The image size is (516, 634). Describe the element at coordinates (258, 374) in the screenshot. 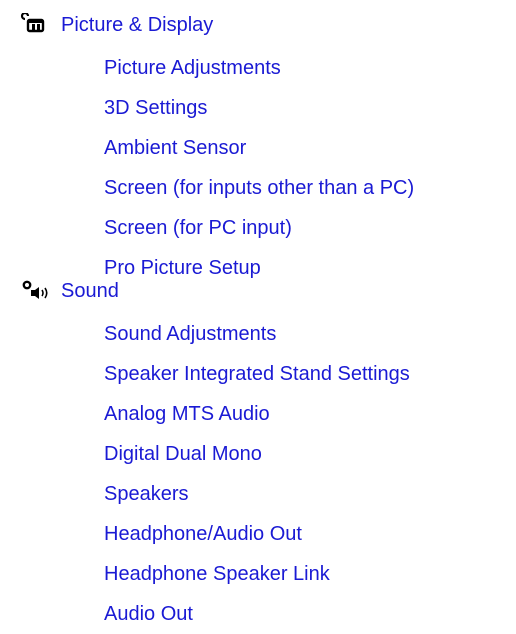

I see `menu-item-speaker-integrated-stand-settings: Speaker Integrated Stand Settings` at that location.